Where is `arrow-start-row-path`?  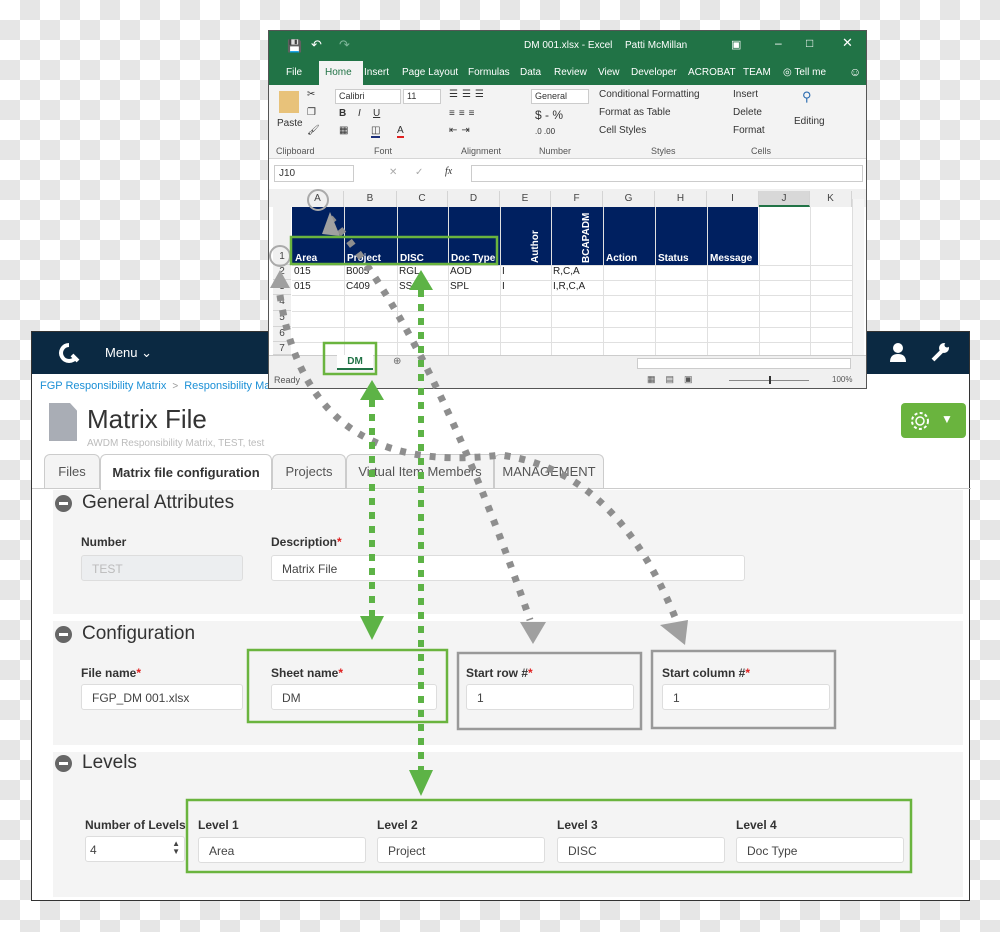 arrow-start-row-path is located at coordinates (430, 418).